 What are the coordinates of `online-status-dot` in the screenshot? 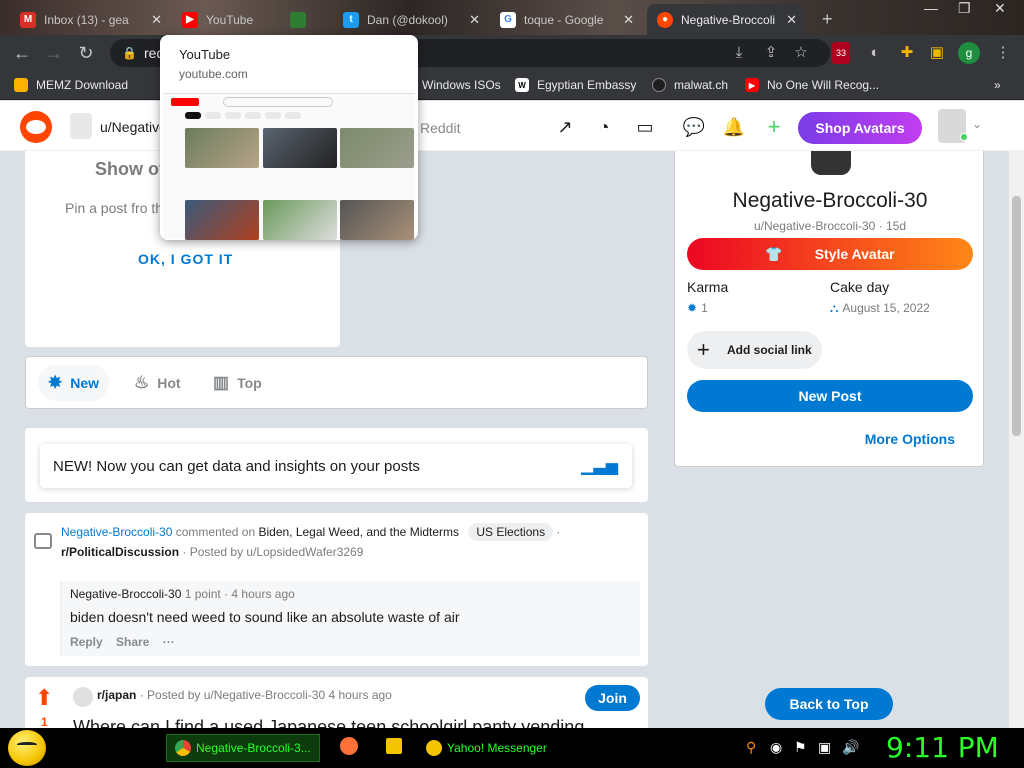 It's located at (964, 137).